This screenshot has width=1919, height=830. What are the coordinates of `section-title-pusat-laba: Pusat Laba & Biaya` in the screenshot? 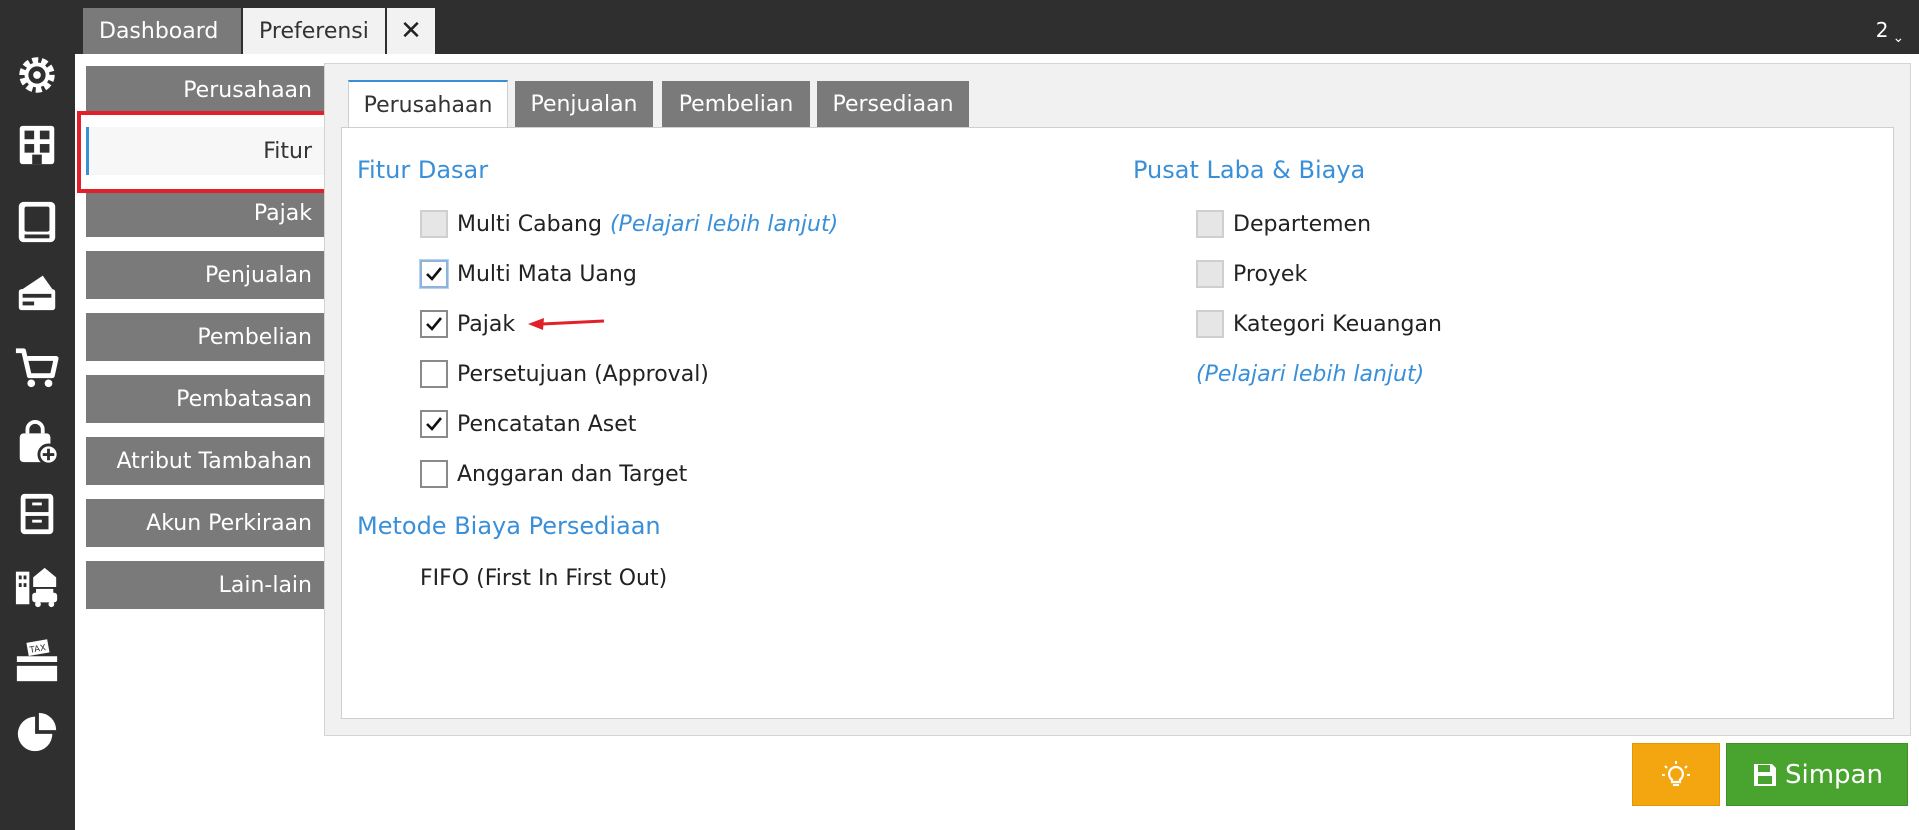 It's located at (1249, 170).